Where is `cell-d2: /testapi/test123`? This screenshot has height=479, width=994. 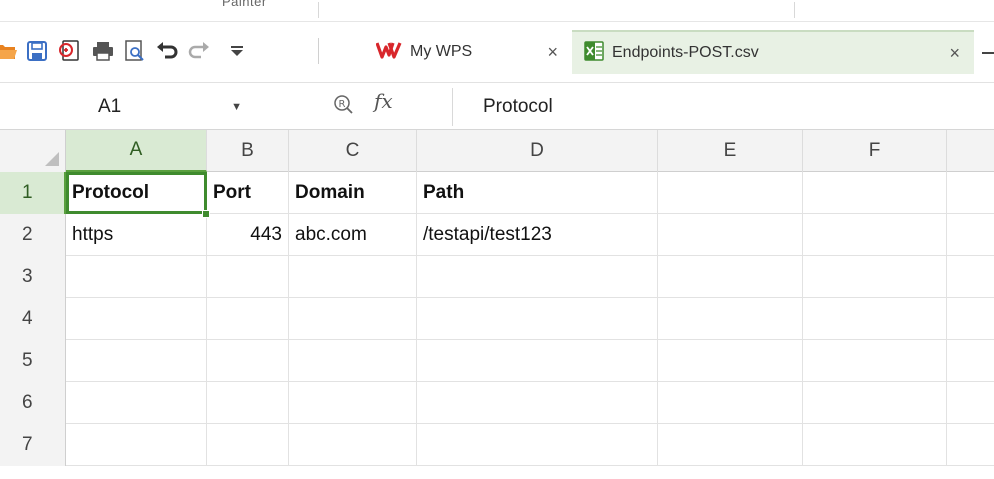 cell-d2: /testapi/test123 is located at coordinates (537, 235).